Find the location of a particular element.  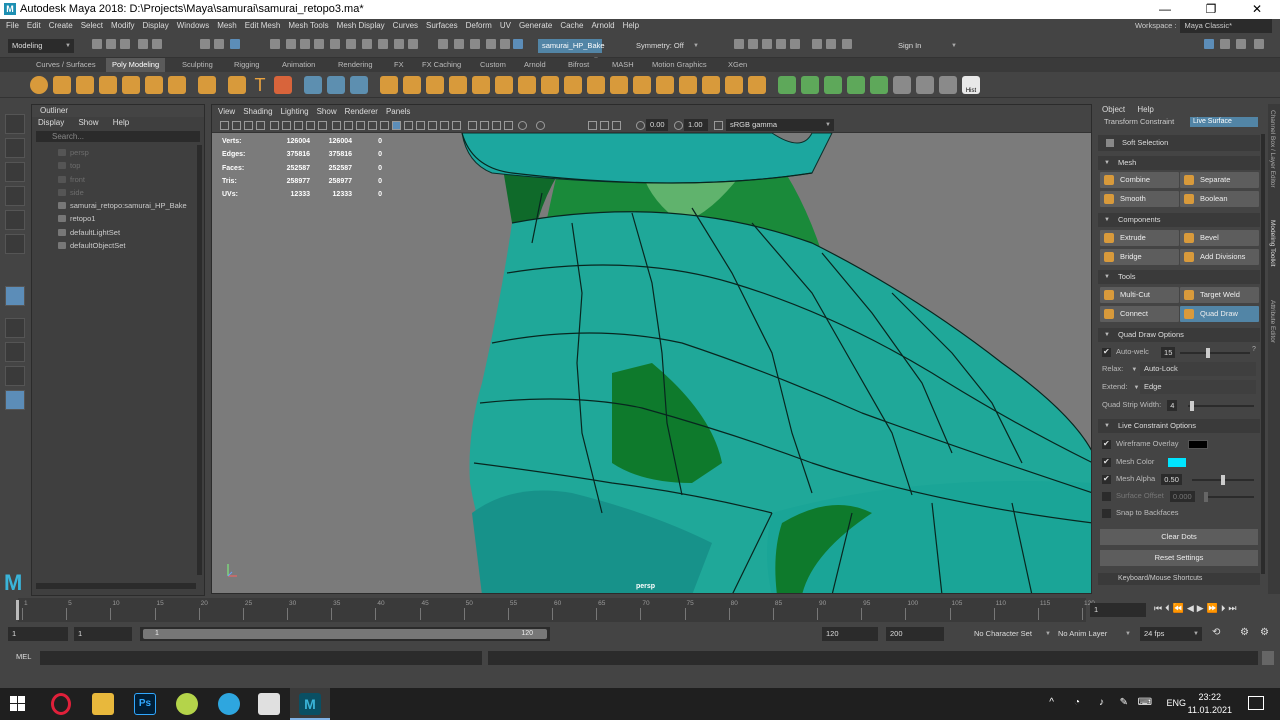

use-all-lights-icon is located at coordinates (396, 125).